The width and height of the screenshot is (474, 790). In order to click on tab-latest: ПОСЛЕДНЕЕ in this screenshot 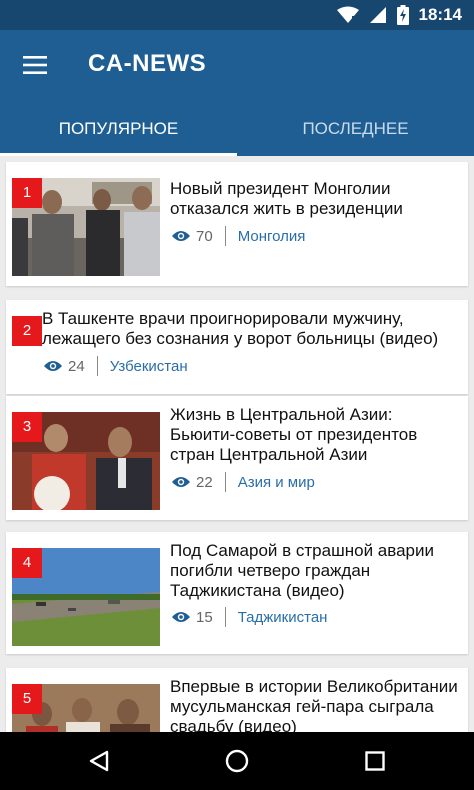, I will do `click(355, 134)`.